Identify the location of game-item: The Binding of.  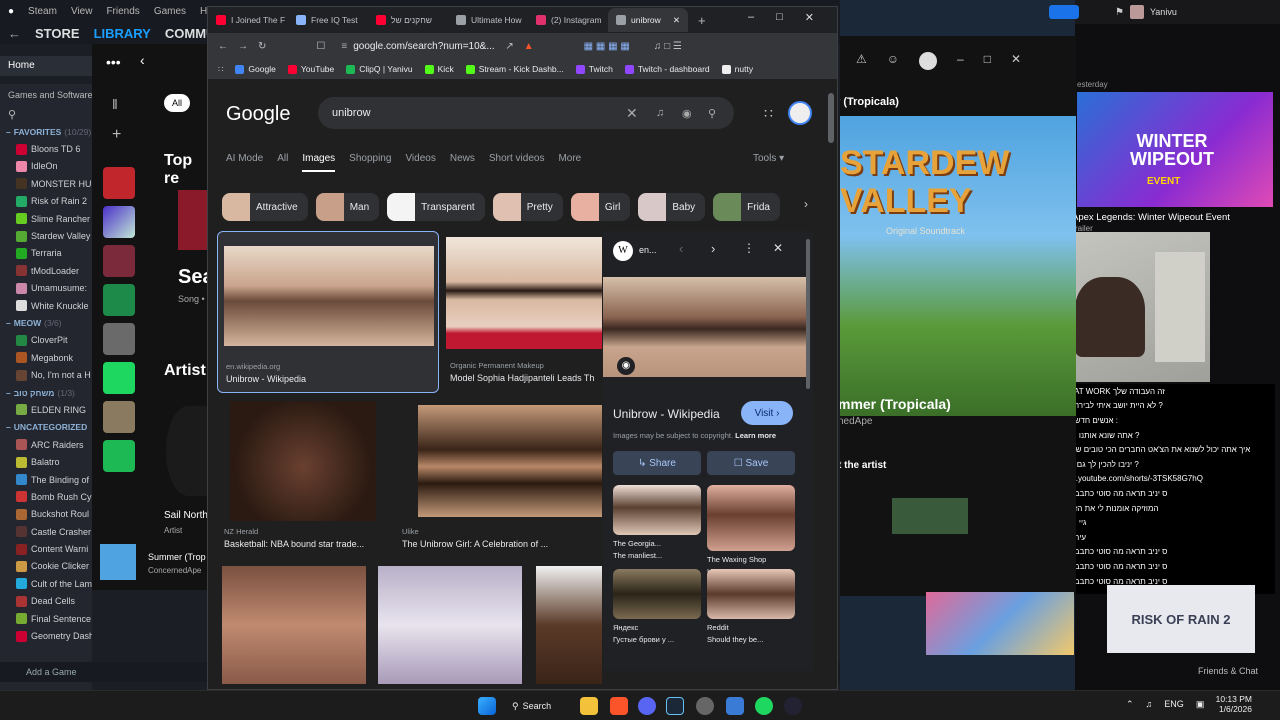
(46, 479).